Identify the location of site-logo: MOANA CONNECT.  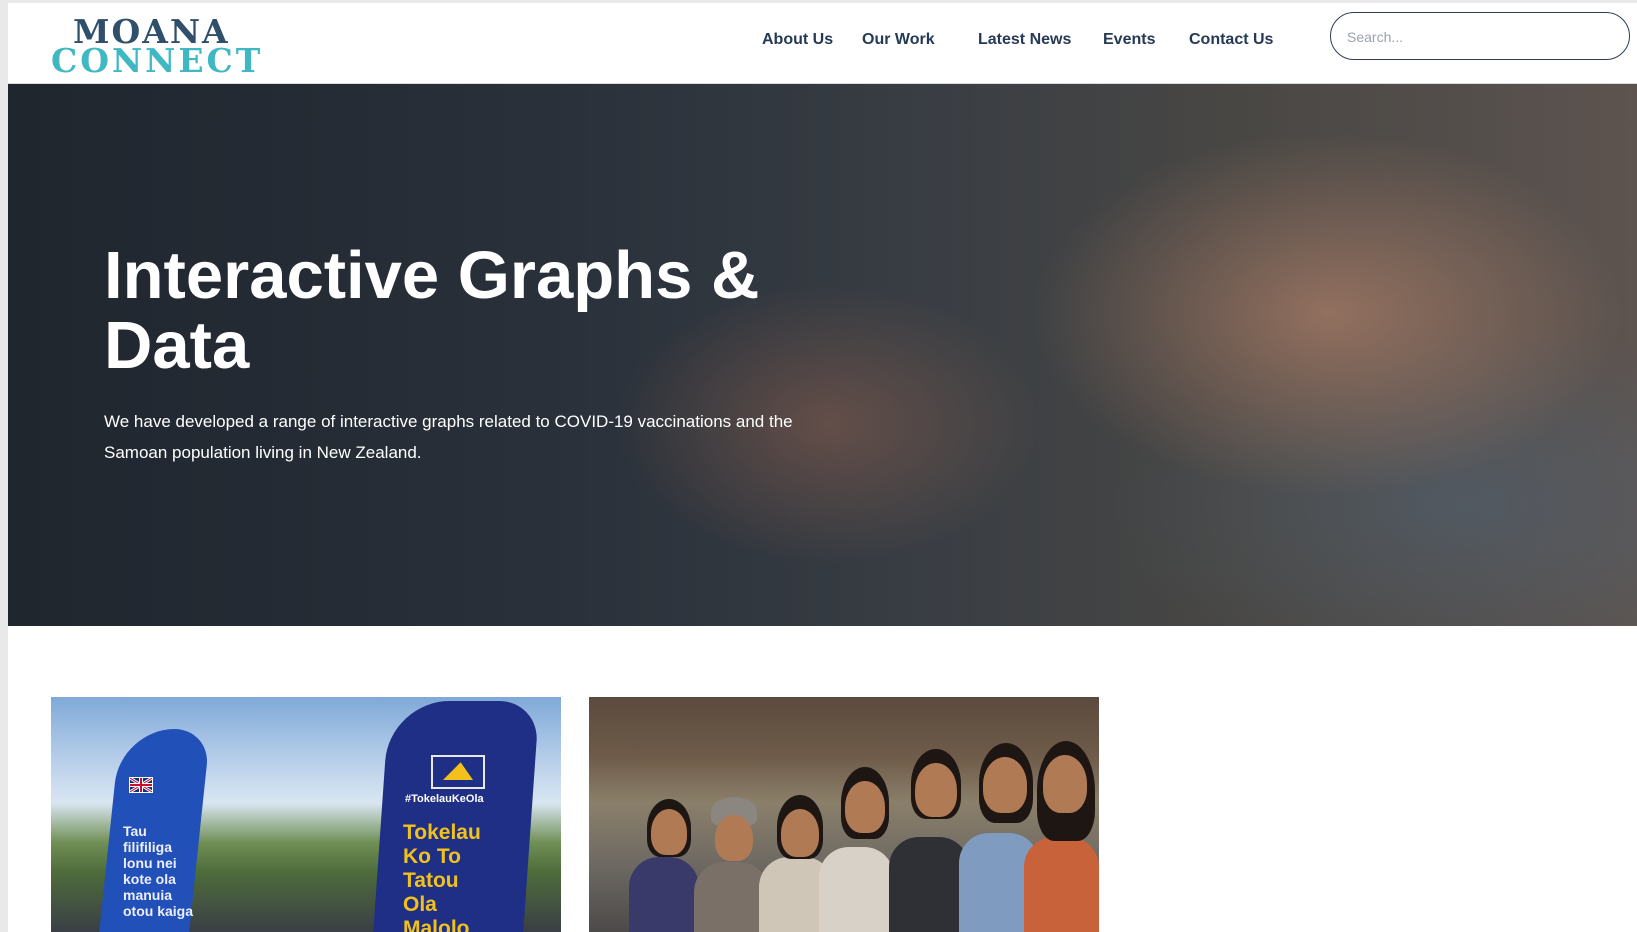
(155, 46).